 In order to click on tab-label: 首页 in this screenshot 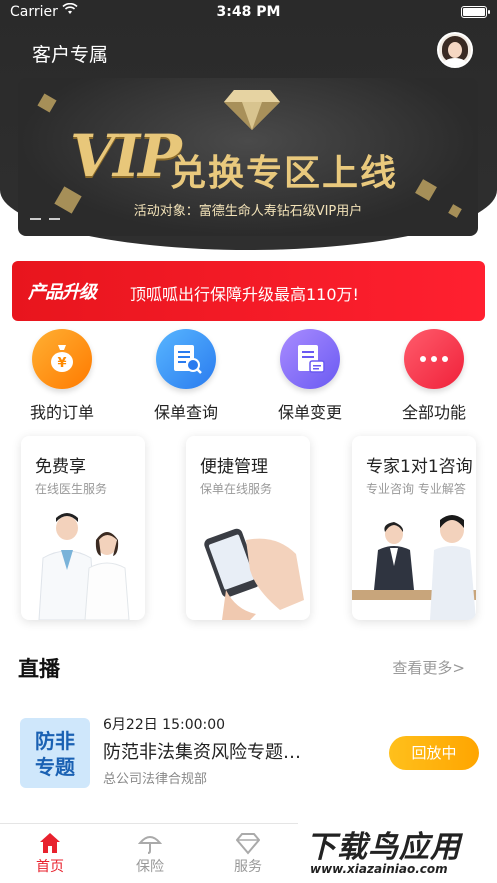, I will do `click(50, 867)`.